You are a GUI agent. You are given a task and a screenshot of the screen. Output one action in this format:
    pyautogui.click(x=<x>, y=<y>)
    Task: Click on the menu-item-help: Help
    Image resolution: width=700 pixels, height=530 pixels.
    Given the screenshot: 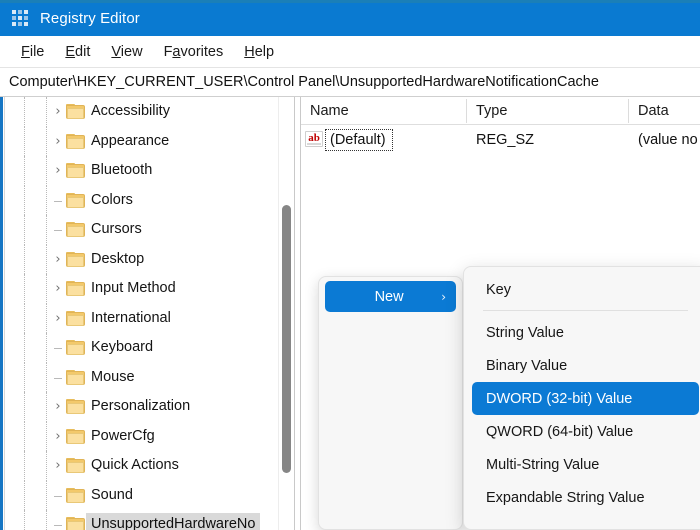 What is the action you would take?
    pyautogui.click(x=259, y=52)
    